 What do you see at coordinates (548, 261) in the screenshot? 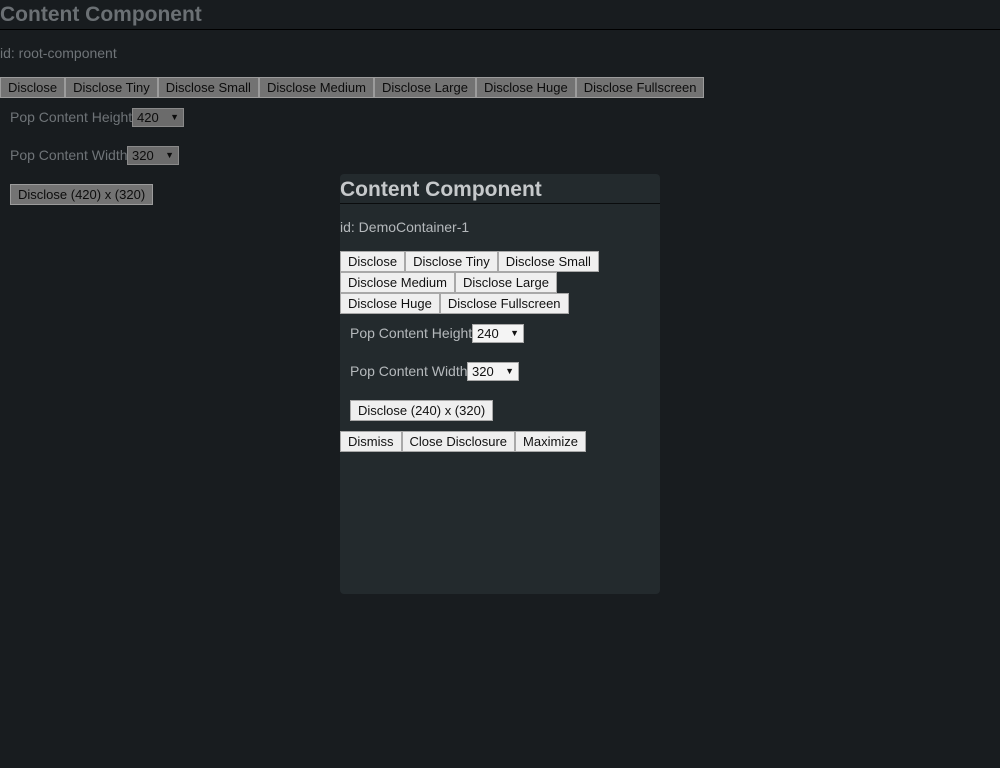
I see `popup-disclose-small-button: Disclose Small` at bounding box center [548, 261].